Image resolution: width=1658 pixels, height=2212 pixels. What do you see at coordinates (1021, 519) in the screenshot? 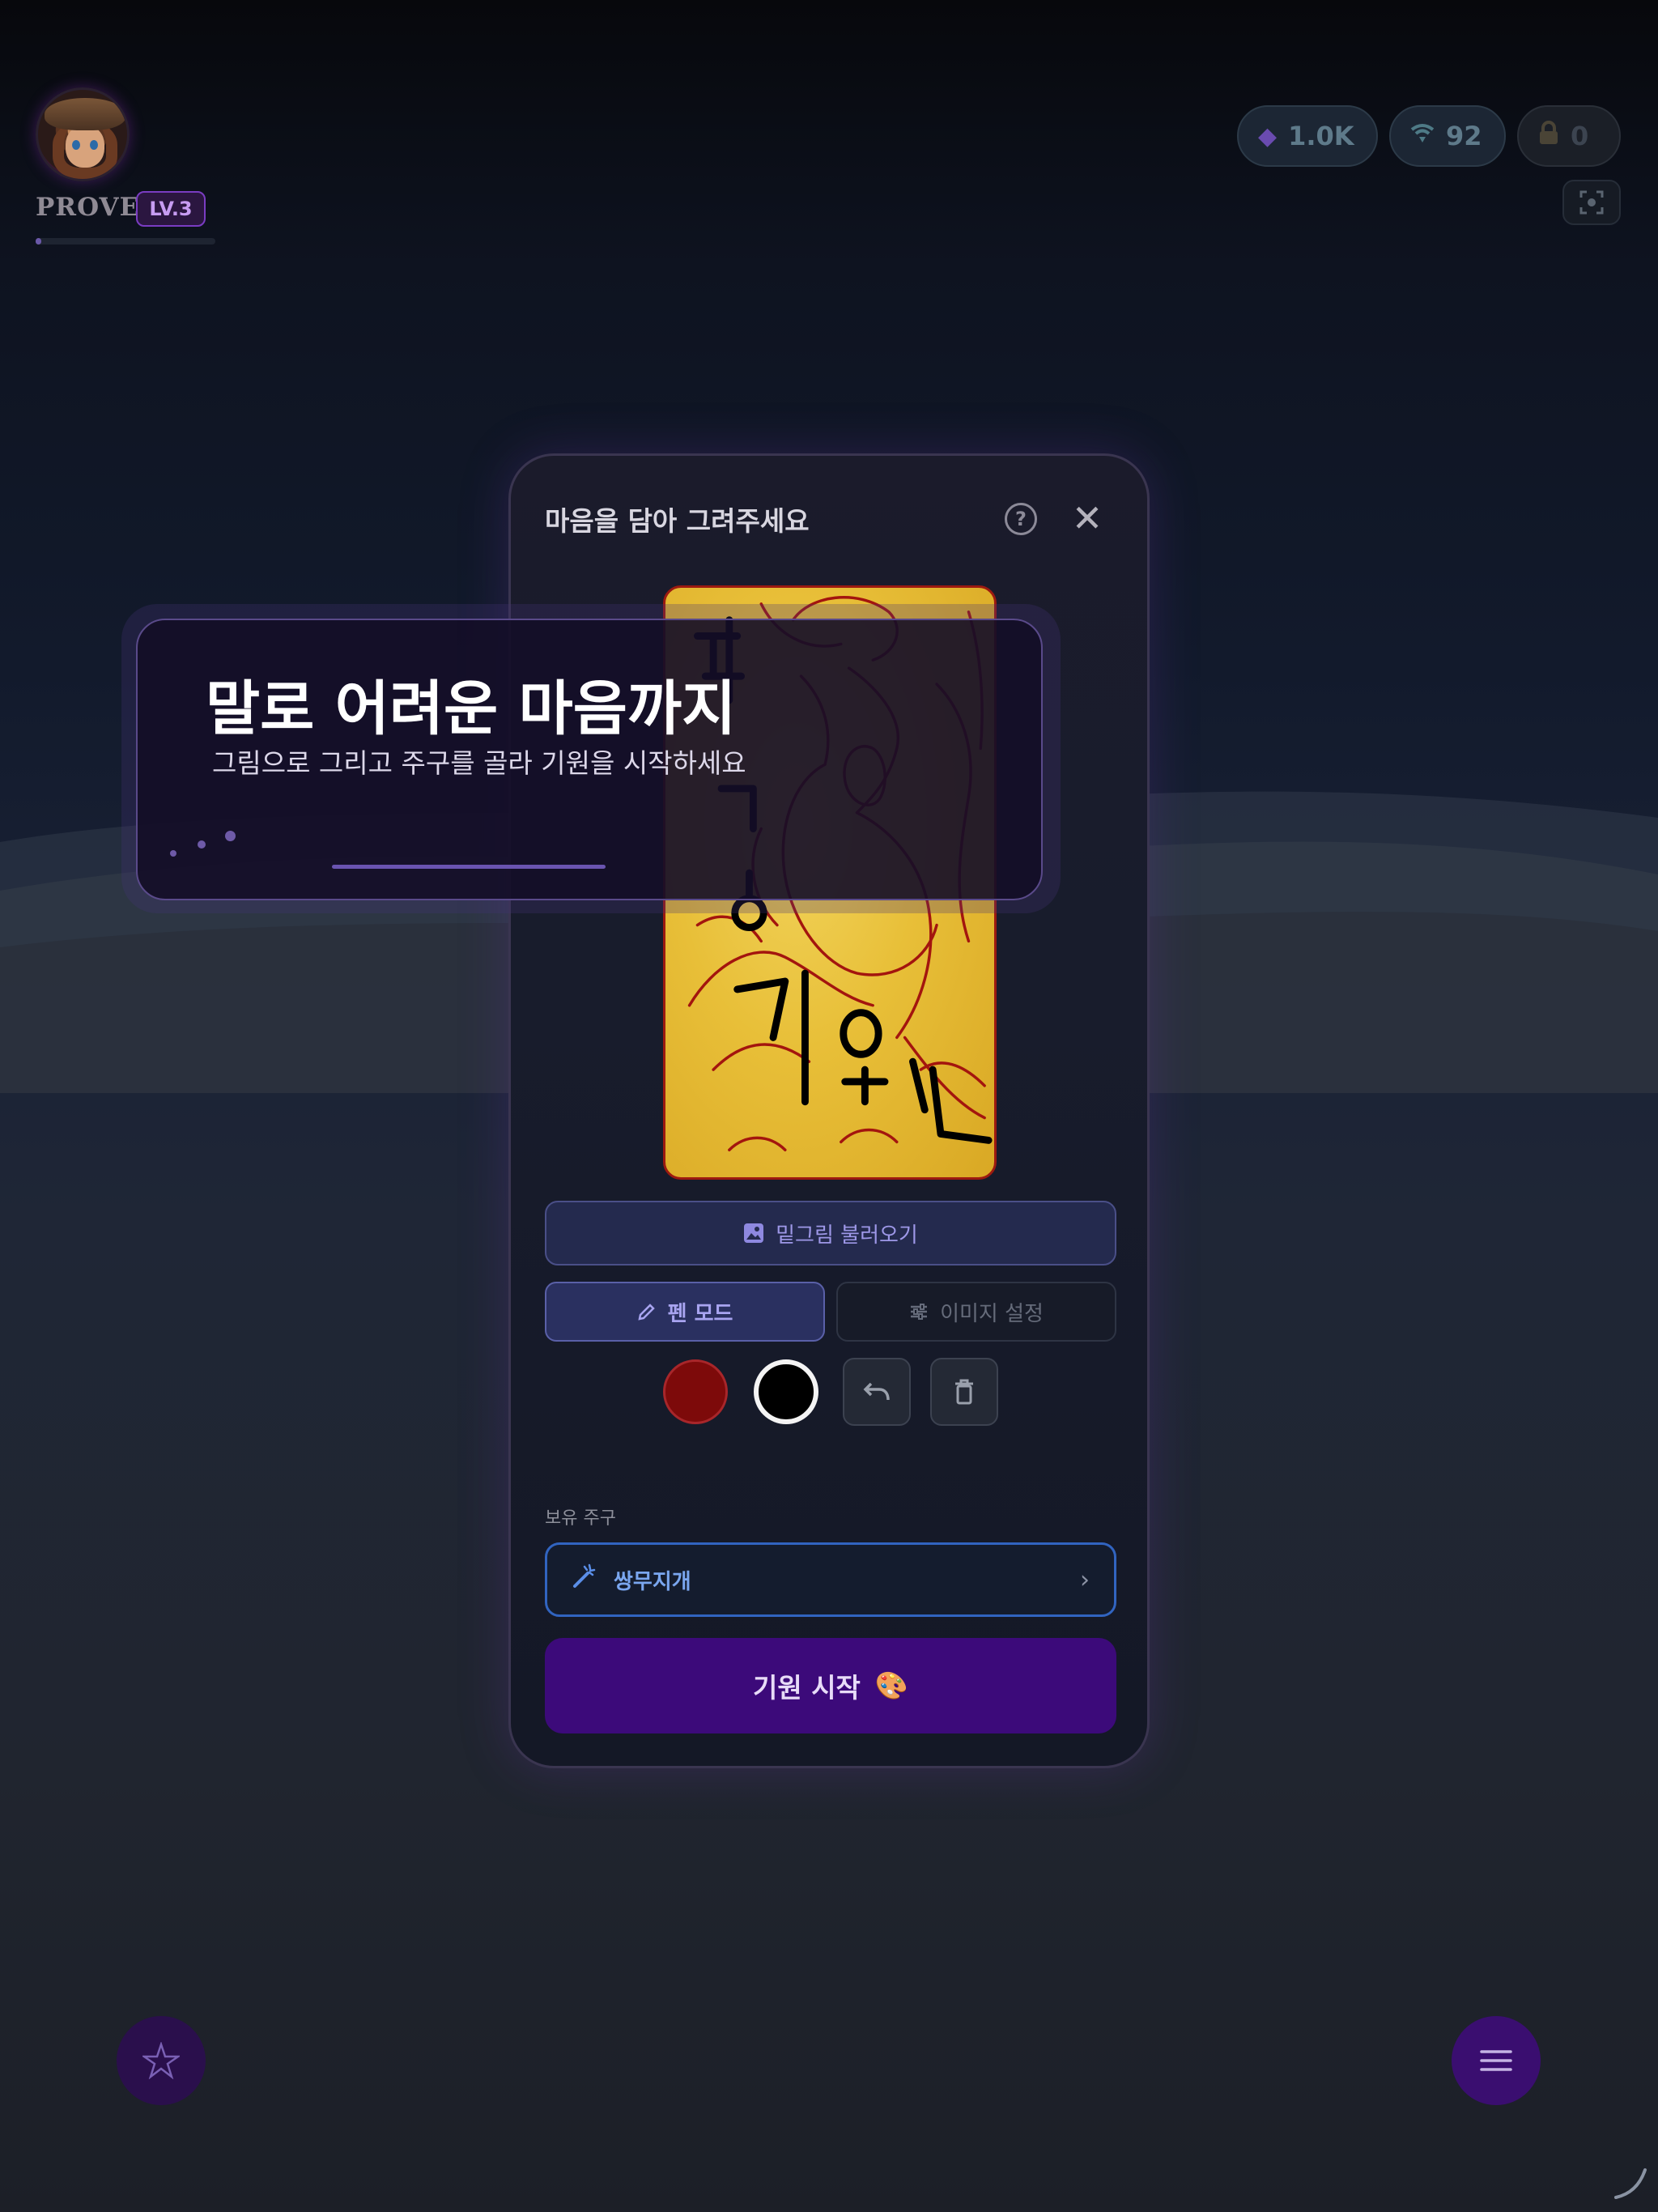
I see `help-button: ?` at bounding box center [1021, 519].